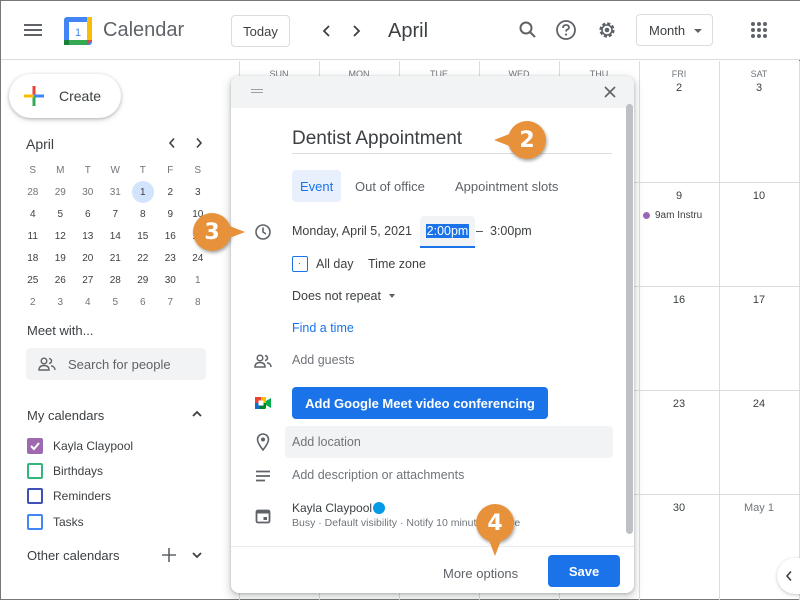  What do you see at coordinates (199, 143) in the screenshot?
I see `mini-calendar-next-button` at bounding box center [199, 143].